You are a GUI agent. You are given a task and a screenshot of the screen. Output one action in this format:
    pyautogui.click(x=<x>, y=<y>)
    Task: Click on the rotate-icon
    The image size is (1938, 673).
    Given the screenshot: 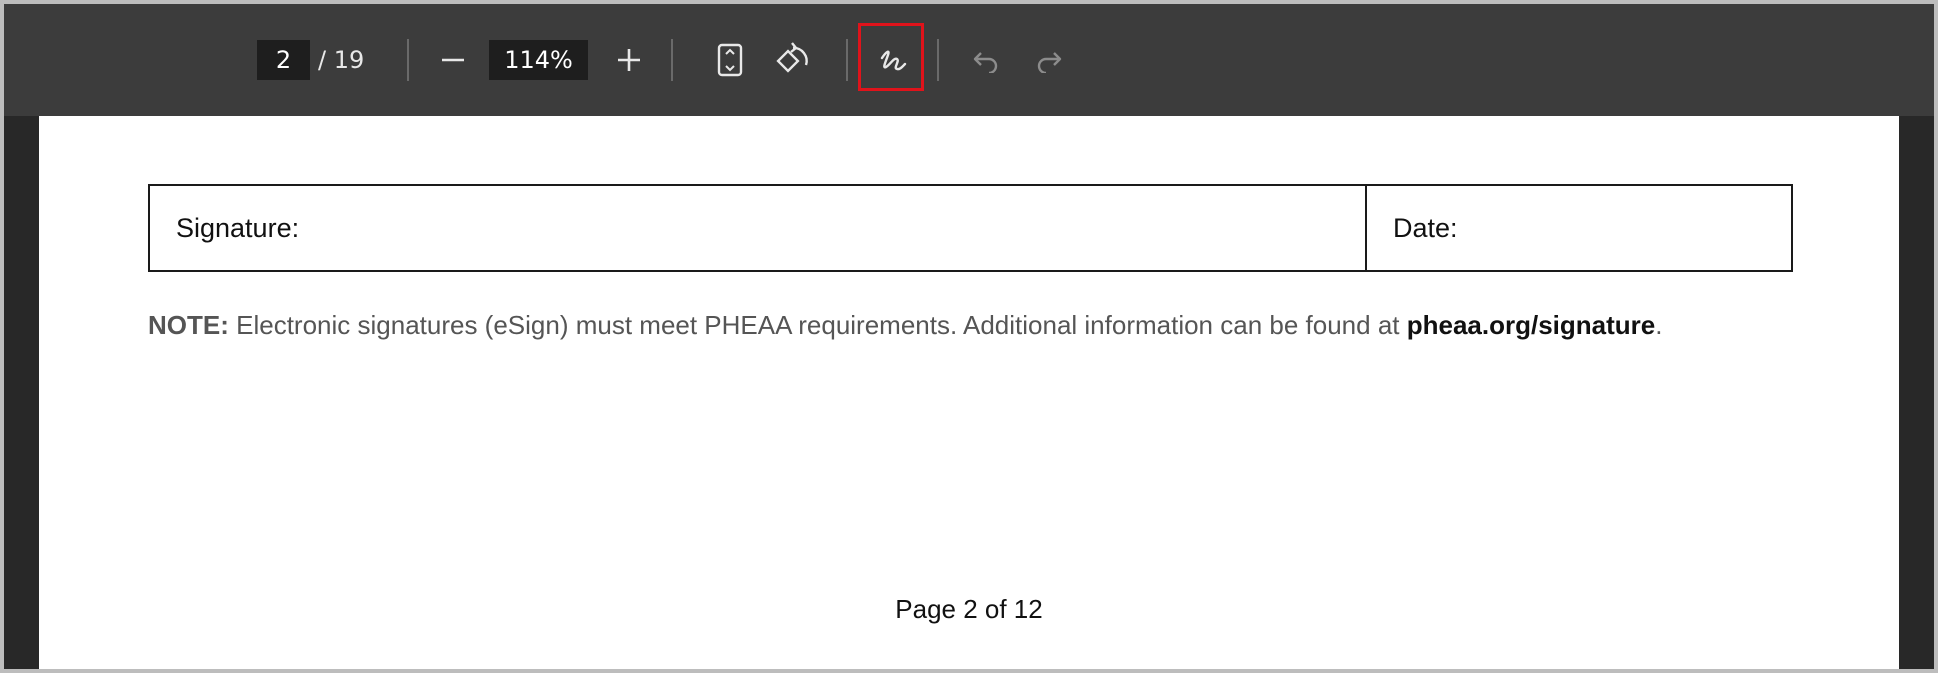 What is the action you would take?
    pyautogui.click(x=792, y=57)
    